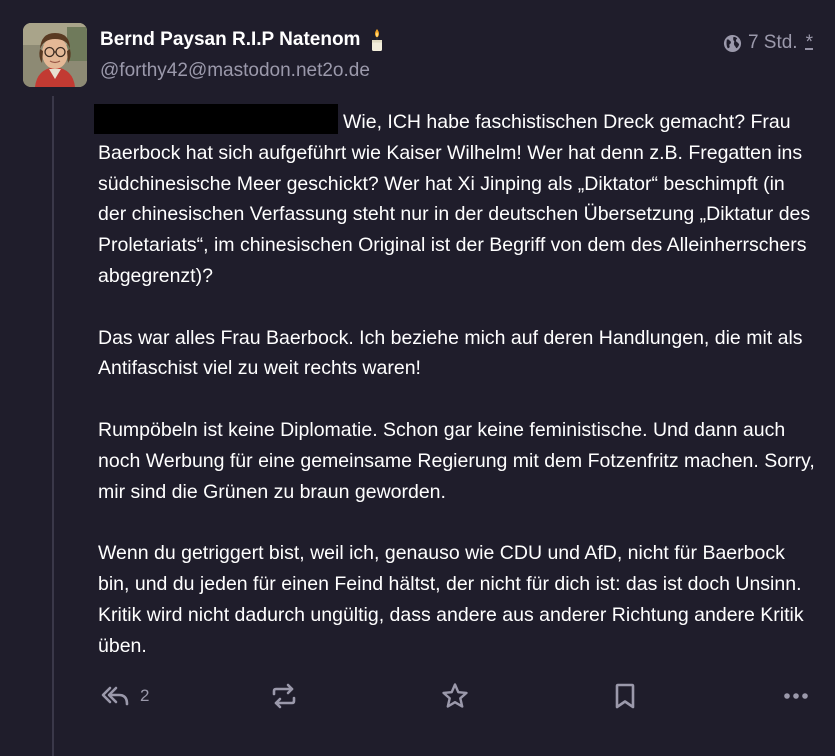  Describe the element at coordinates (235, 71) in the screenshot. I see `author-handle: @forthy42@mastodon.net2o.de` at that location.